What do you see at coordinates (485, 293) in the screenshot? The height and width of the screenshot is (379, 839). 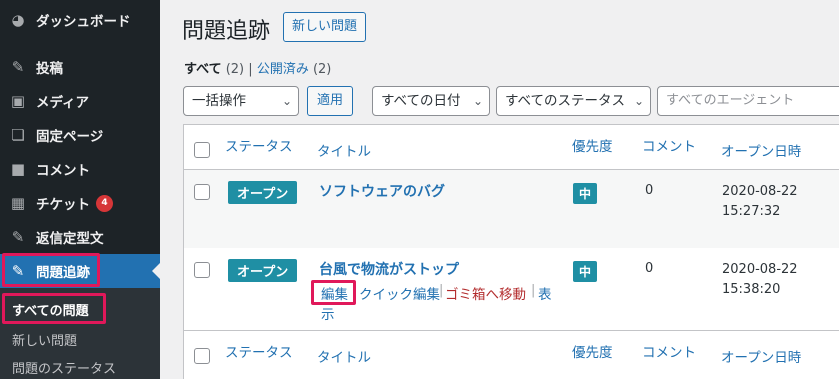 I see `trash-link: ゴミ箱へ移動` at bounding box center [485, 293].